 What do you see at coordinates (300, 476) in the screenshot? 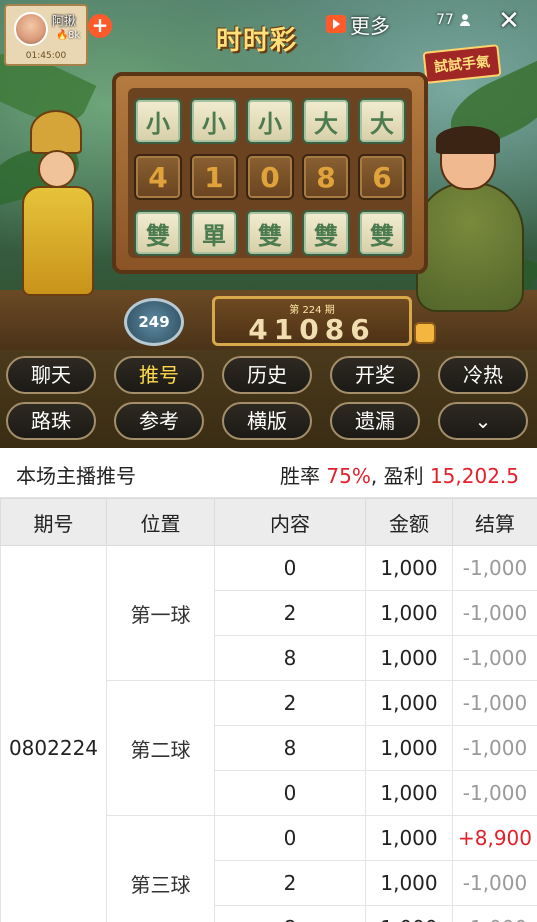
I see `win-rate-label: 胜率` at bounding box center [300, 476].